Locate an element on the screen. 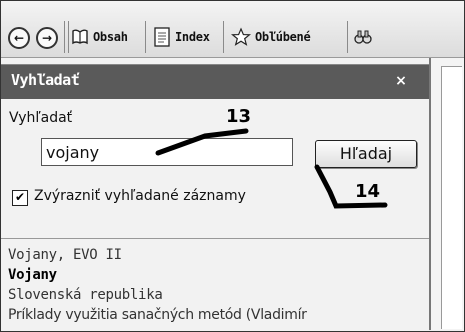  annotation-label-14: 14 is located at coordinates (368, 191).